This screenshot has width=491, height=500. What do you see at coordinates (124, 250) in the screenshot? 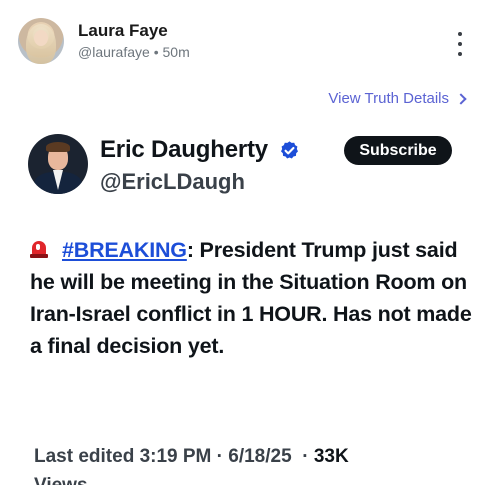
I see `hashtag-link: #BREAKING` at bounding box center [124, 250].